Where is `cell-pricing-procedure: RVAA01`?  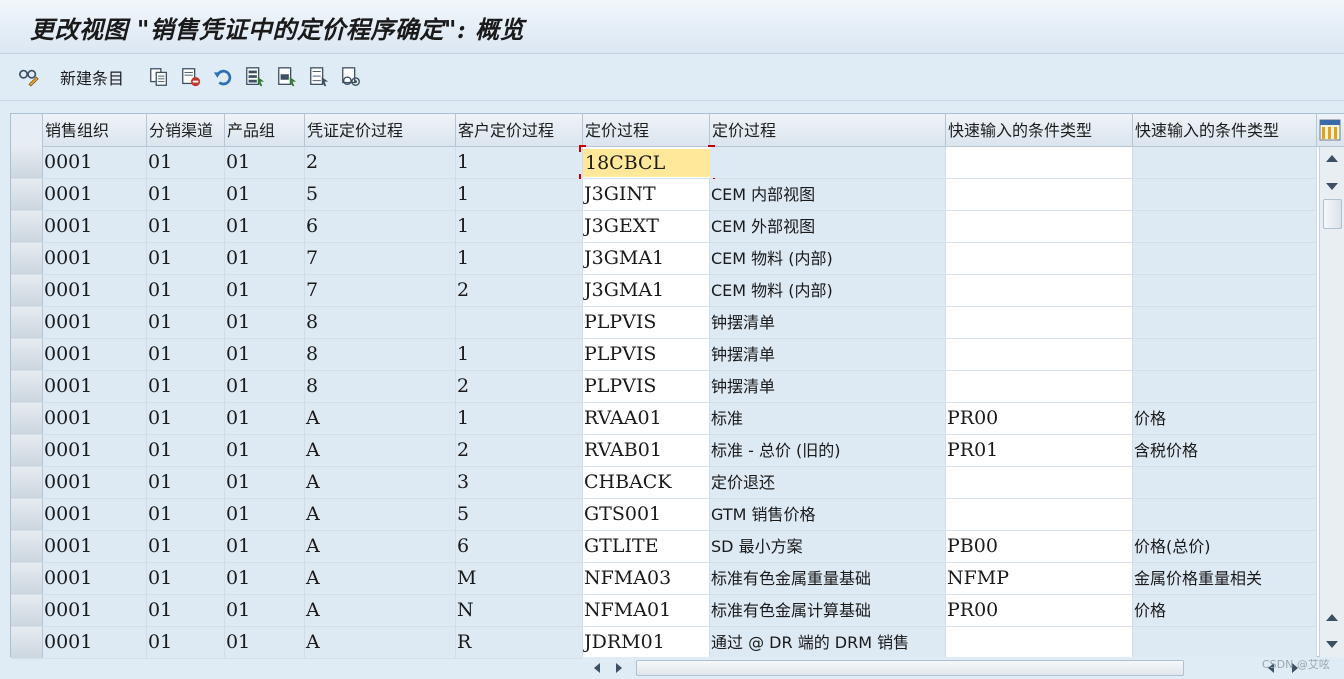 cell-pricing-procedure: RVAA01 is located at coordinates (646, 418).